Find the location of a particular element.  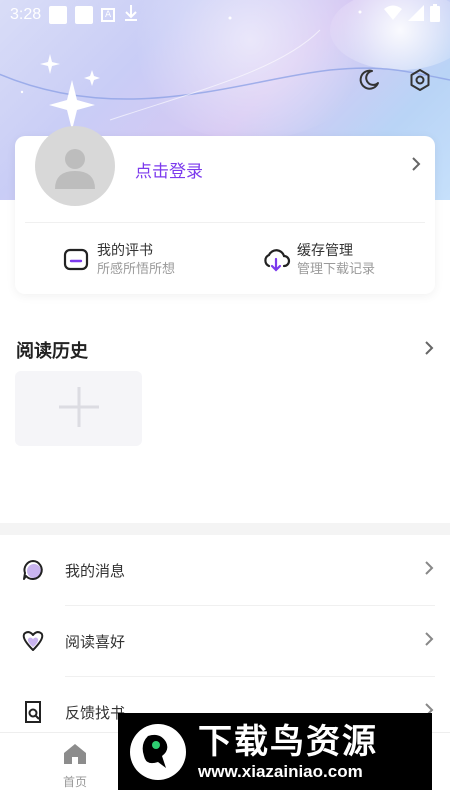

plus-icon is located at coordinates (79, 409).